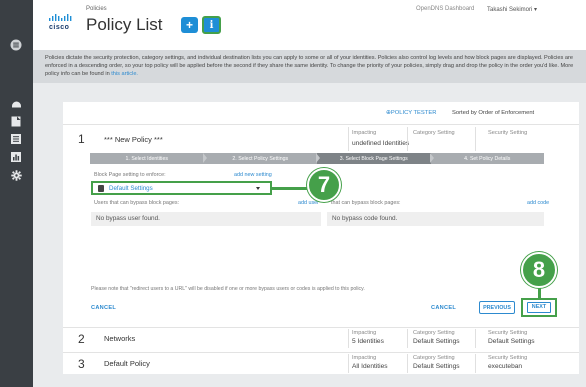  I want to click on article-link: this article., so click(124, 74).